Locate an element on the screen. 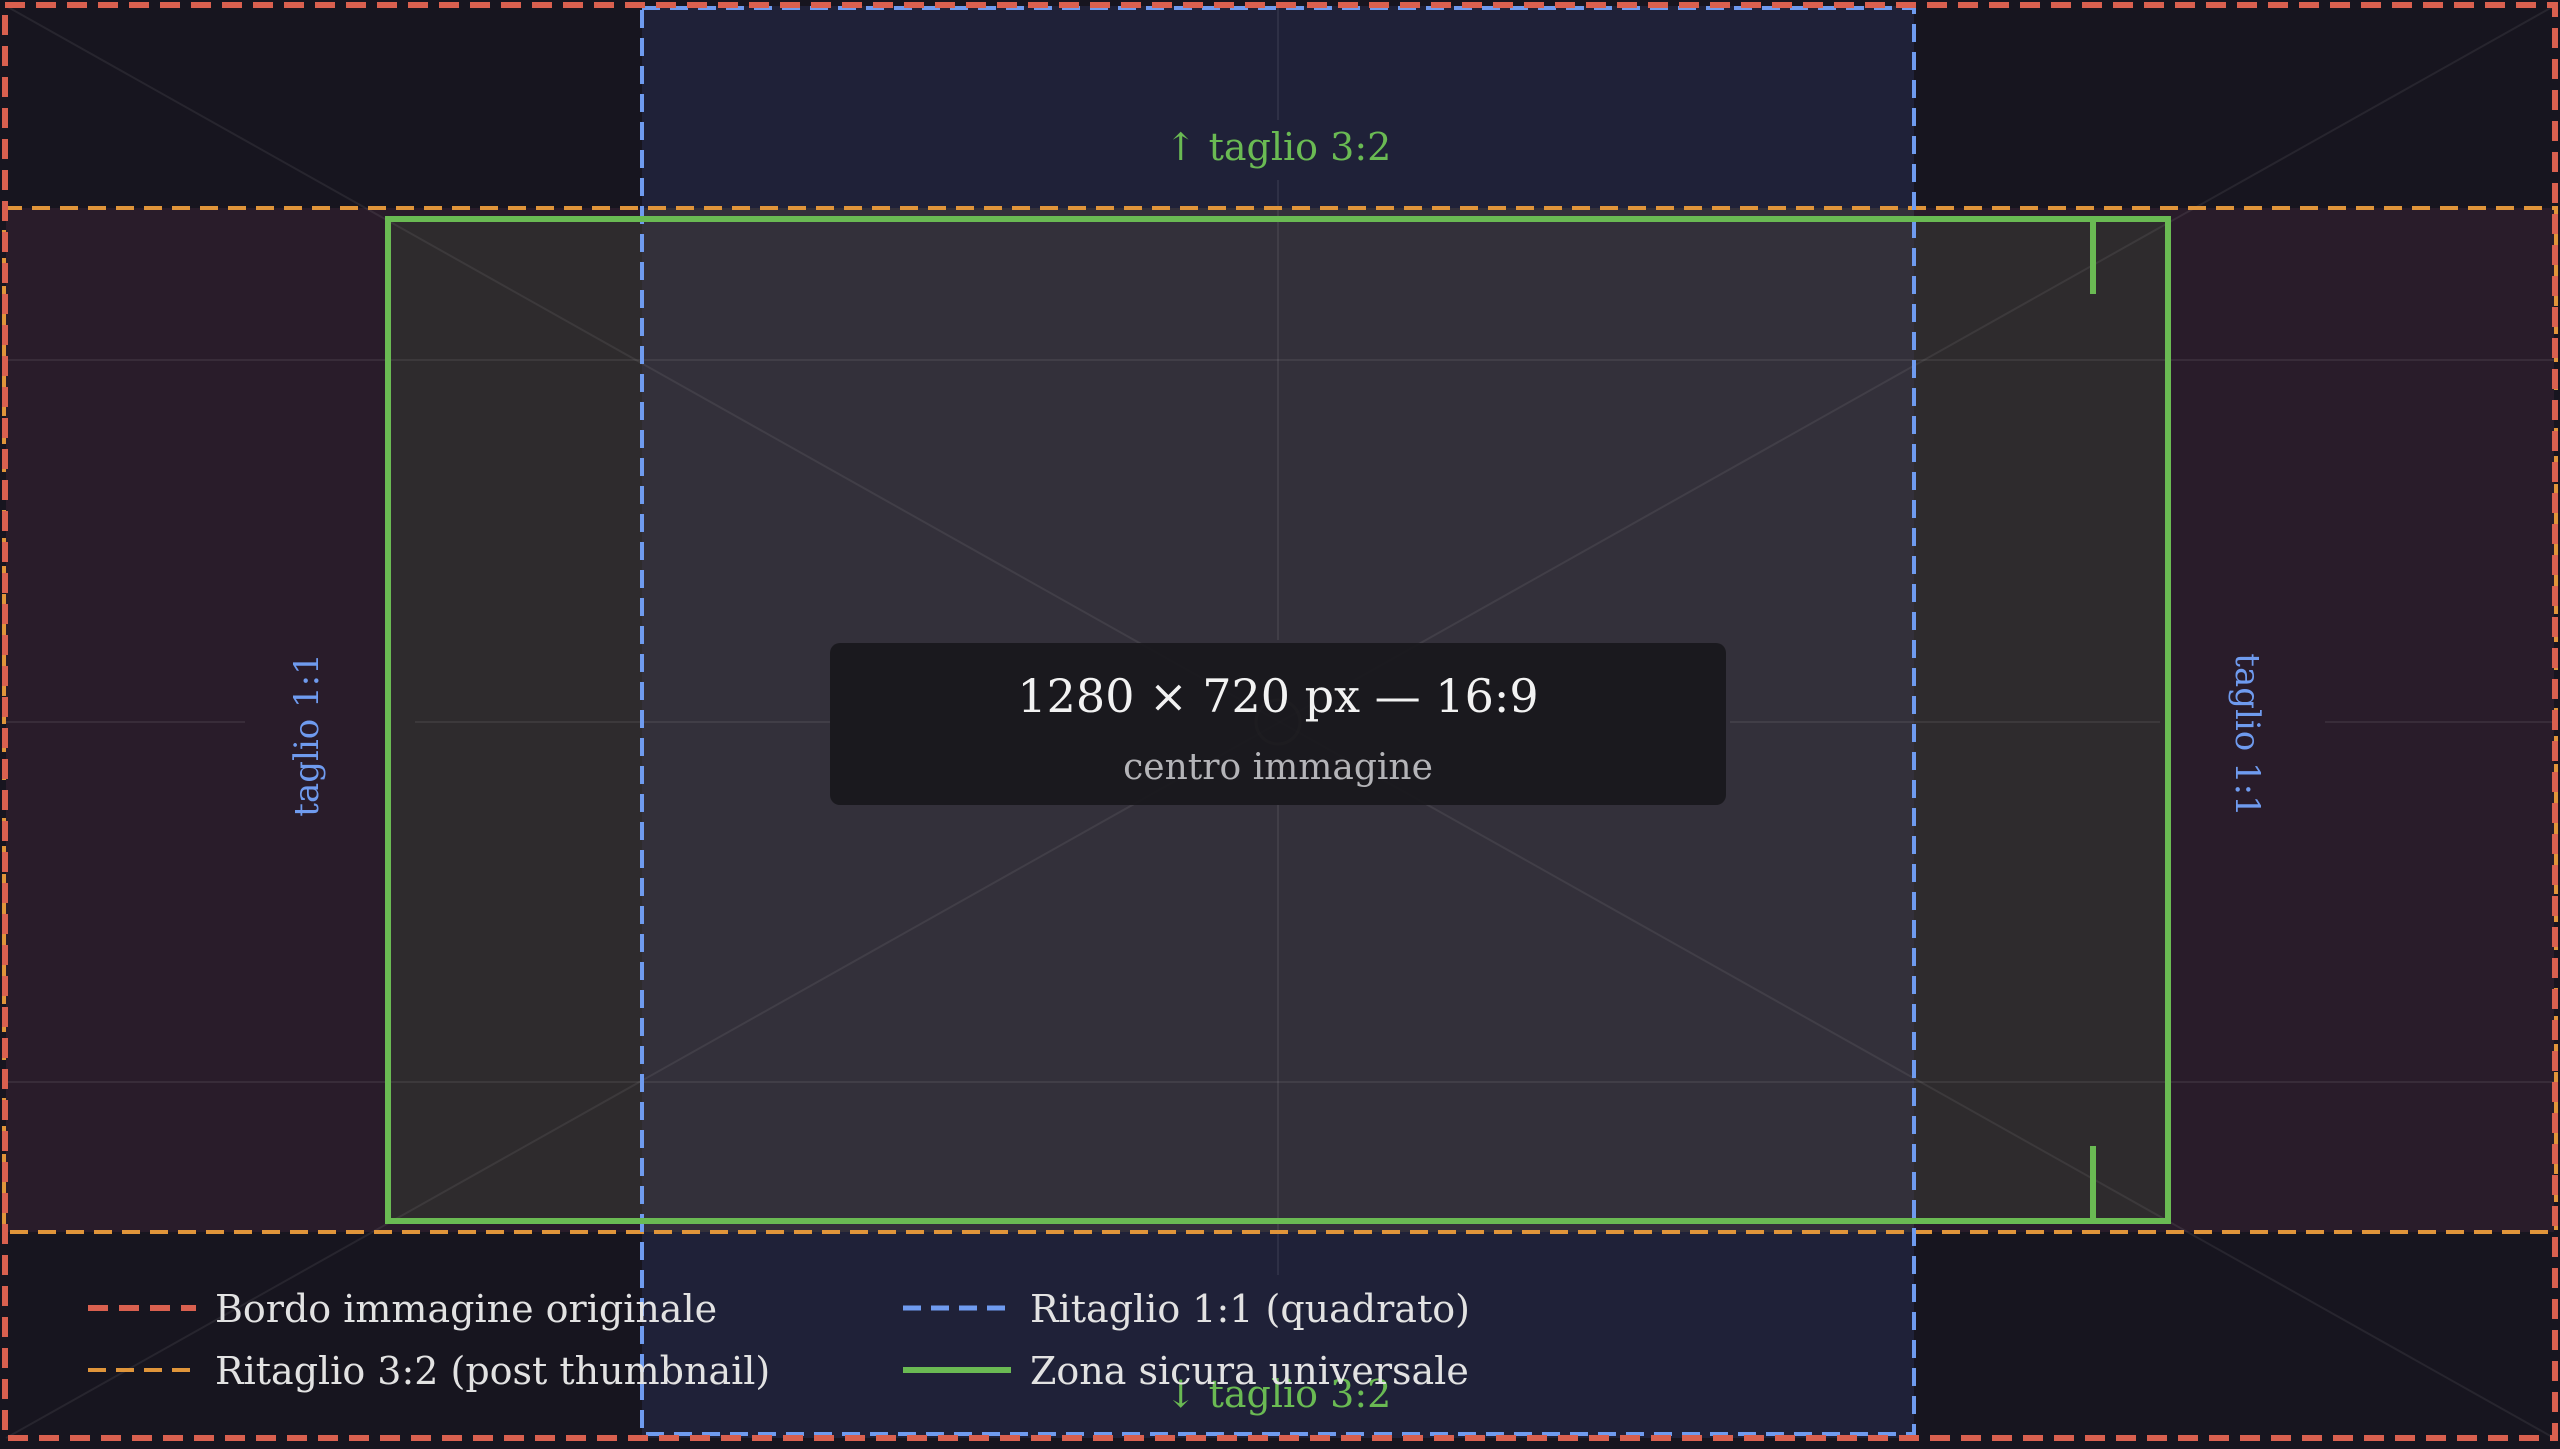  safe-zone-right-fill is located at coordinates (2041, 720).